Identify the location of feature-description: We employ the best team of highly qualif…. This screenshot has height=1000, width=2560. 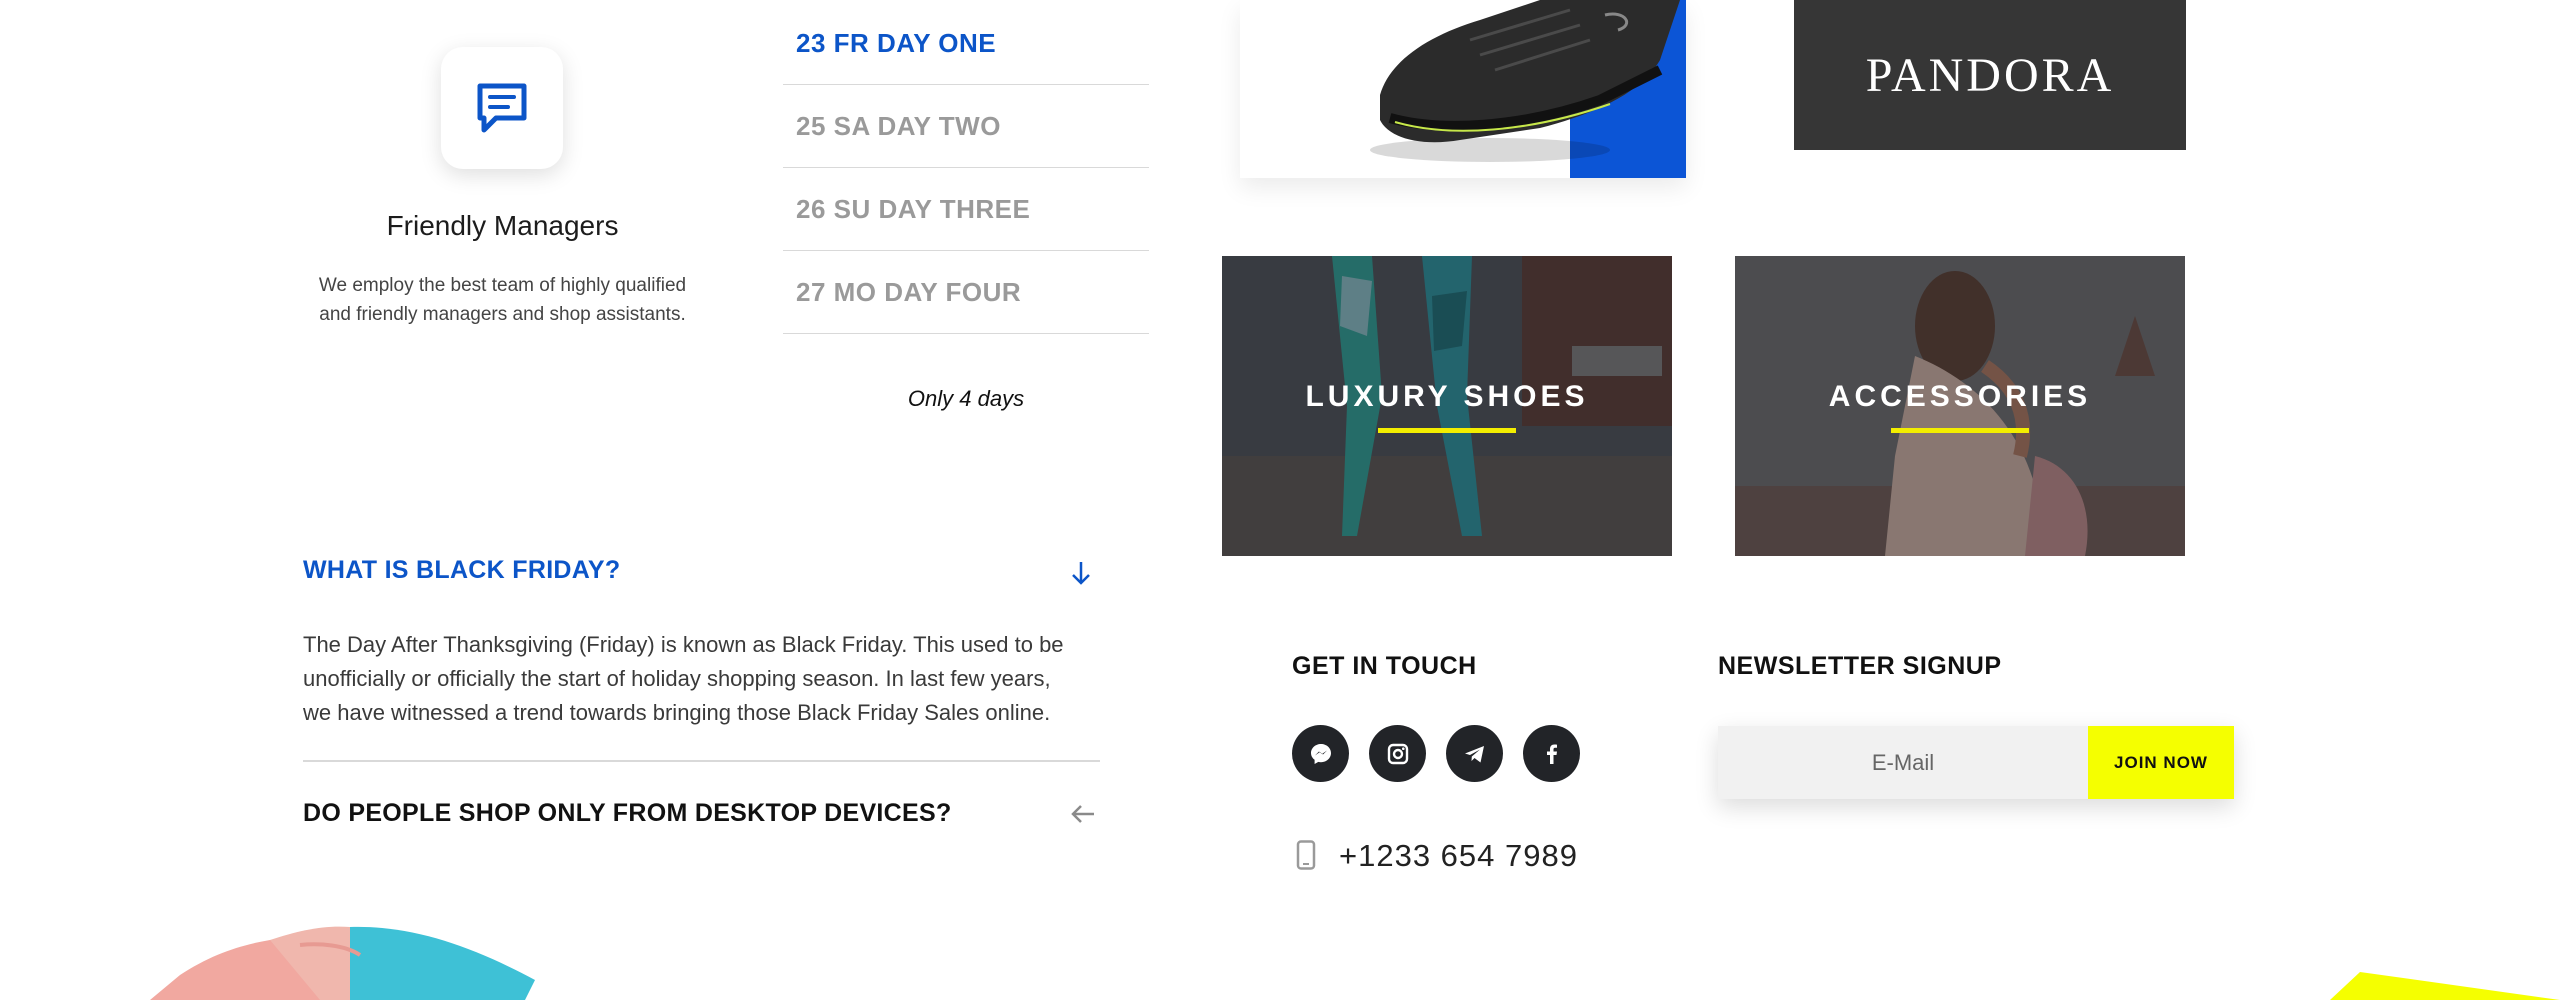
(502, 300).